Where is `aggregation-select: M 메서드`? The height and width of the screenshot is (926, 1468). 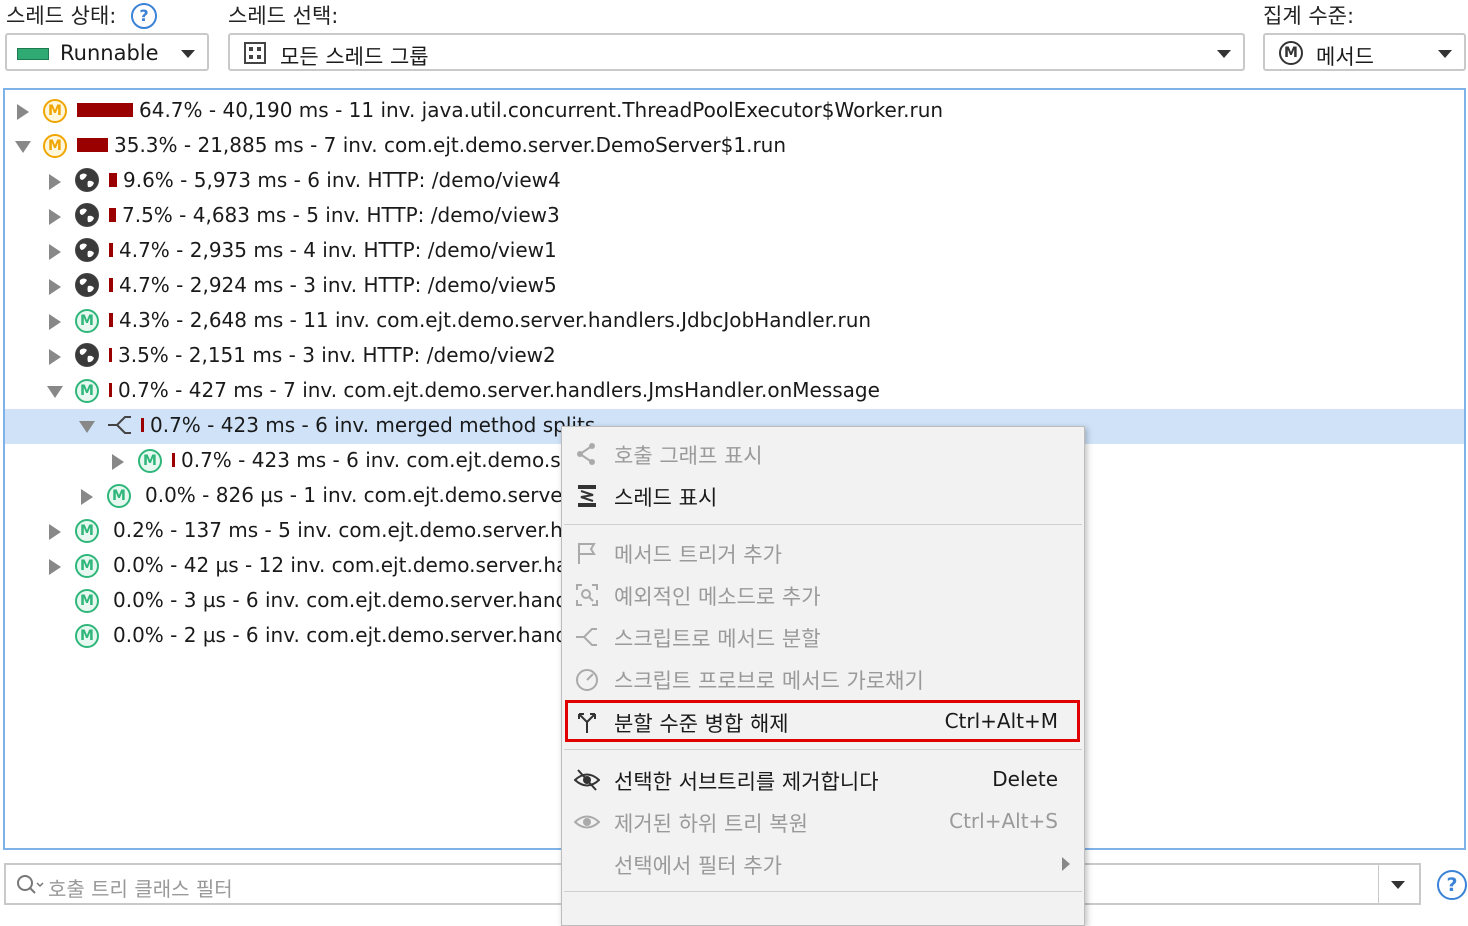
aggregation-select: M 메서드 is located at coordinates (1364, 52).